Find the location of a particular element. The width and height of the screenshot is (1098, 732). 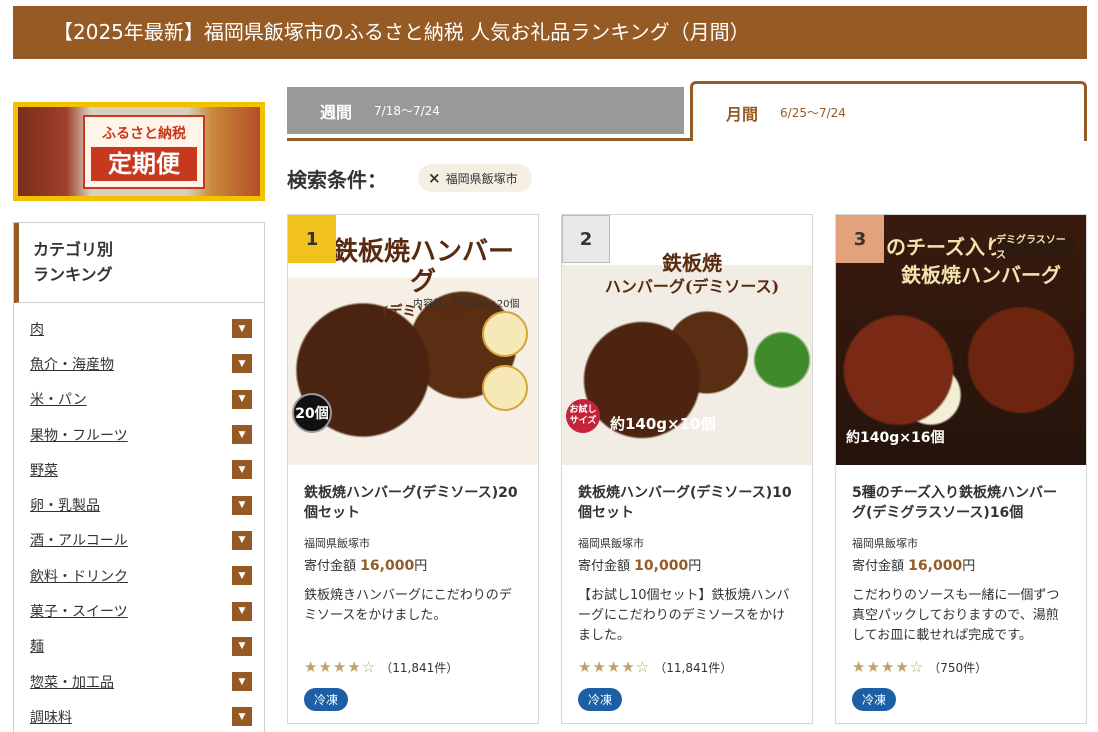

filter-chip: × 福岡県飯塚市 is located at coordinates (475, 178).